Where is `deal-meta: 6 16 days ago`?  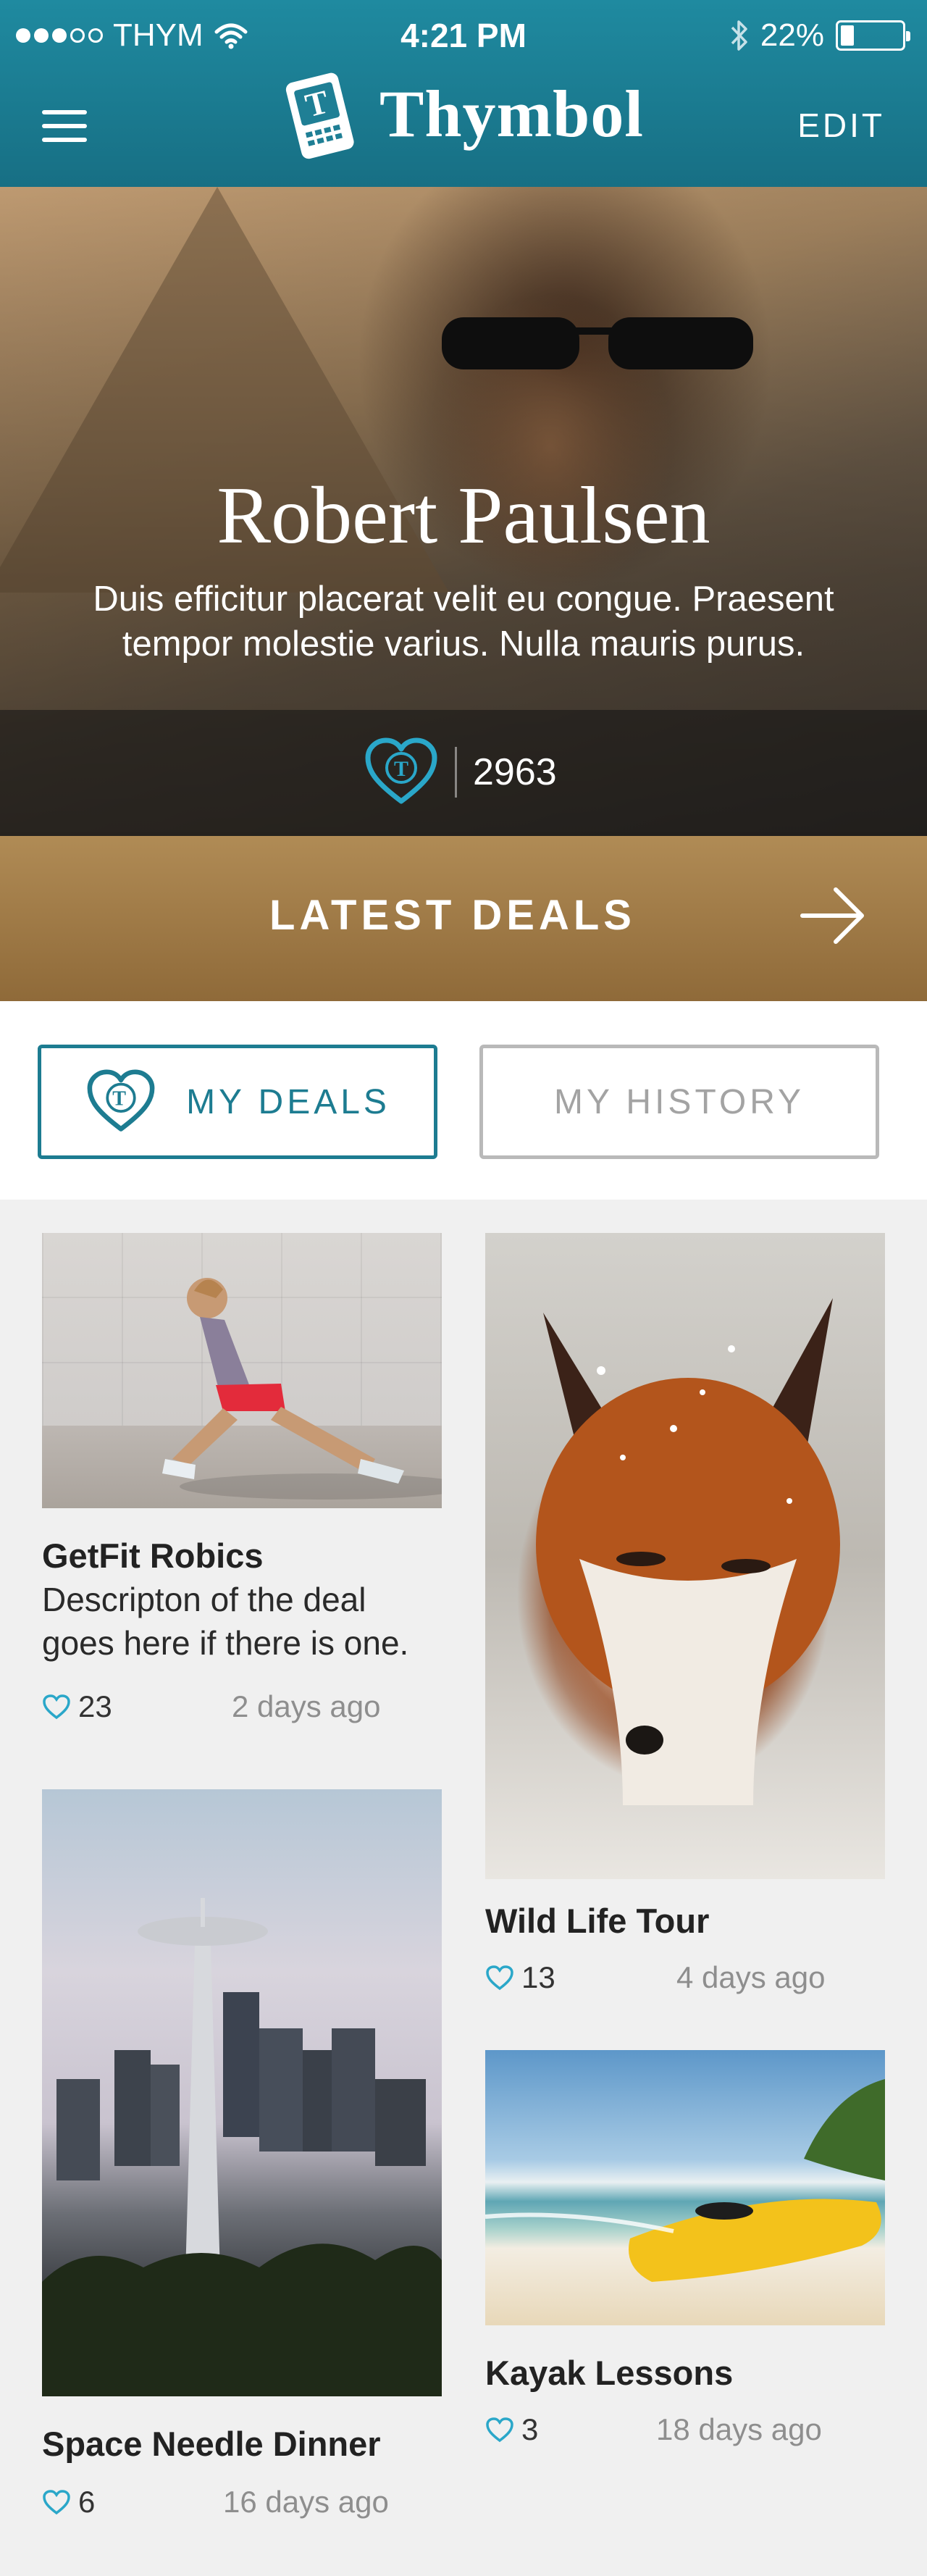
deal-meta: 6 16 days ago is located at coordinates (242, 2502).